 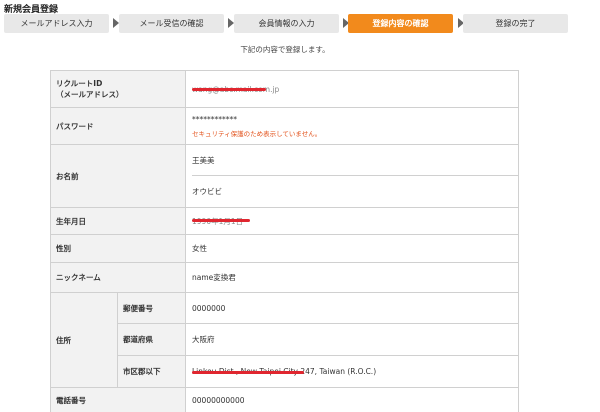 What do you see at coordinates (355, 126) in the screenshot?
I see `password-value: ************ セキュリティ保護のため表示していません。` at bounding box center [355, 126].